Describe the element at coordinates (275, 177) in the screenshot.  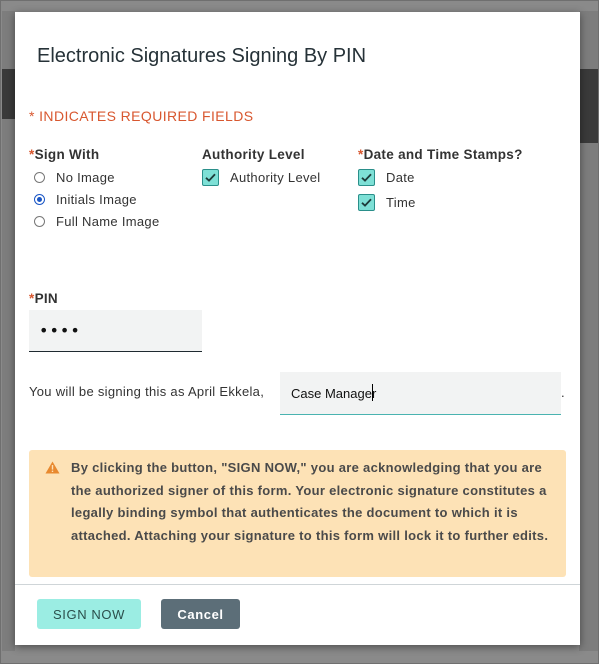
I see `checkbox-label: Authority Level` at that location.